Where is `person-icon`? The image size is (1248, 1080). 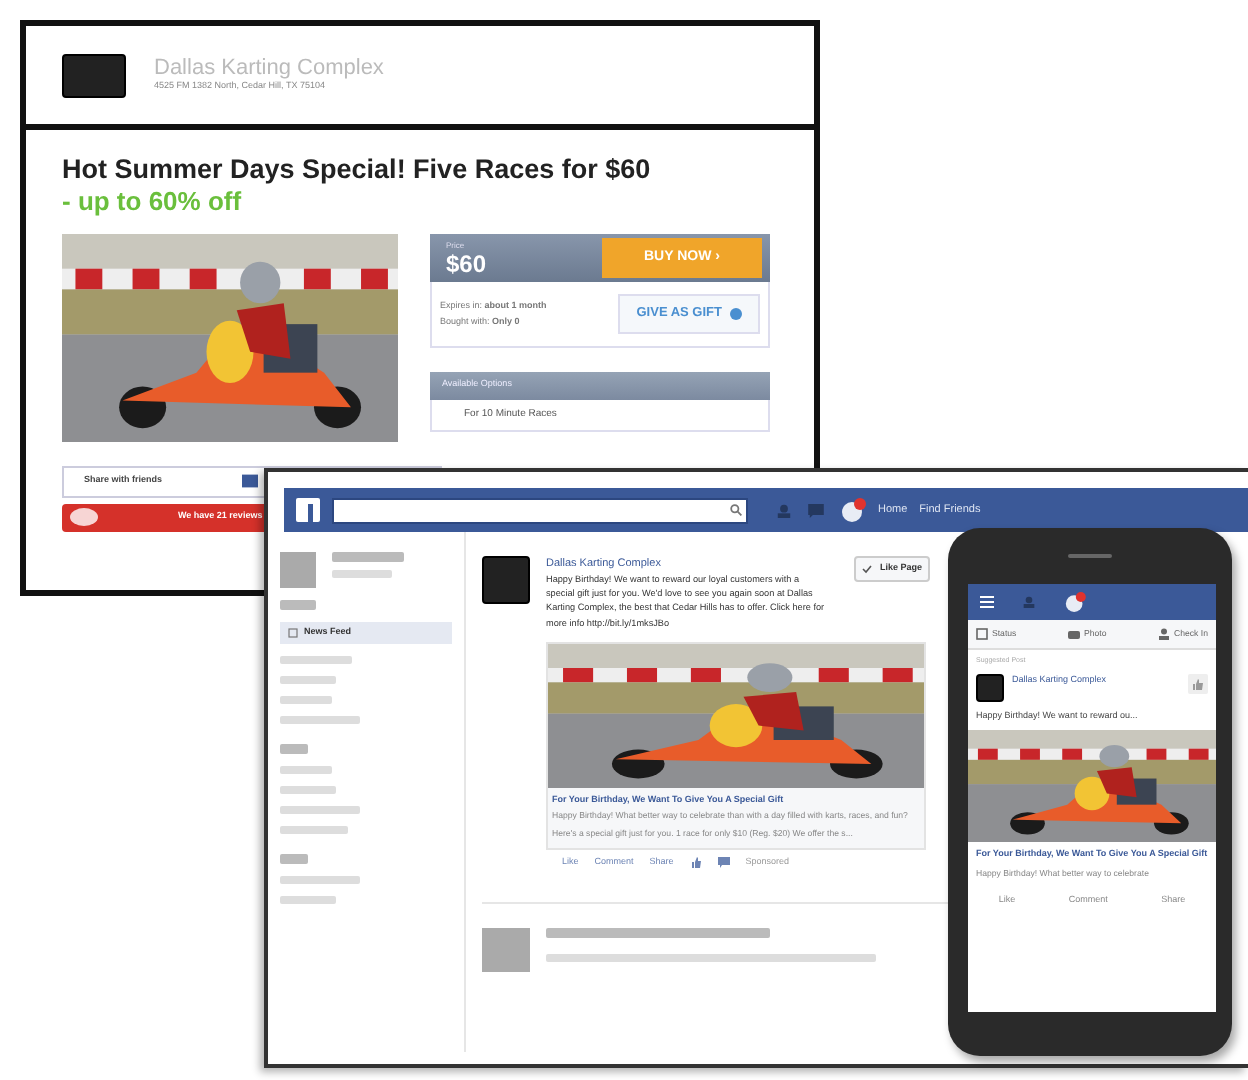 person-icon is located at coordinates (1164, 634).